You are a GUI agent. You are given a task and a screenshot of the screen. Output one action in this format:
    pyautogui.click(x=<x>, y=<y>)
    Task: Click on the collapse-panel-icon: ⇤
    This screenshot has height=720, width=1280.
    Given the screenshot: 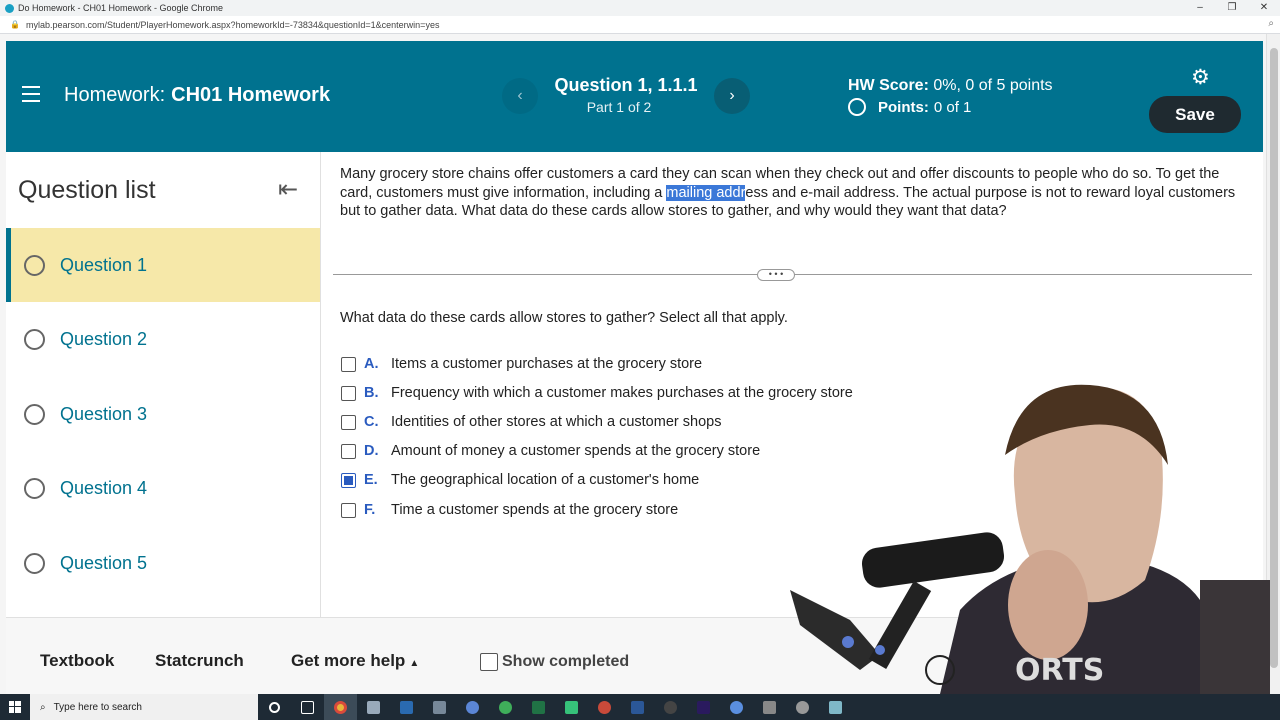 What is the action you would take?
    pyautogui.click(x=288, y=189)
    